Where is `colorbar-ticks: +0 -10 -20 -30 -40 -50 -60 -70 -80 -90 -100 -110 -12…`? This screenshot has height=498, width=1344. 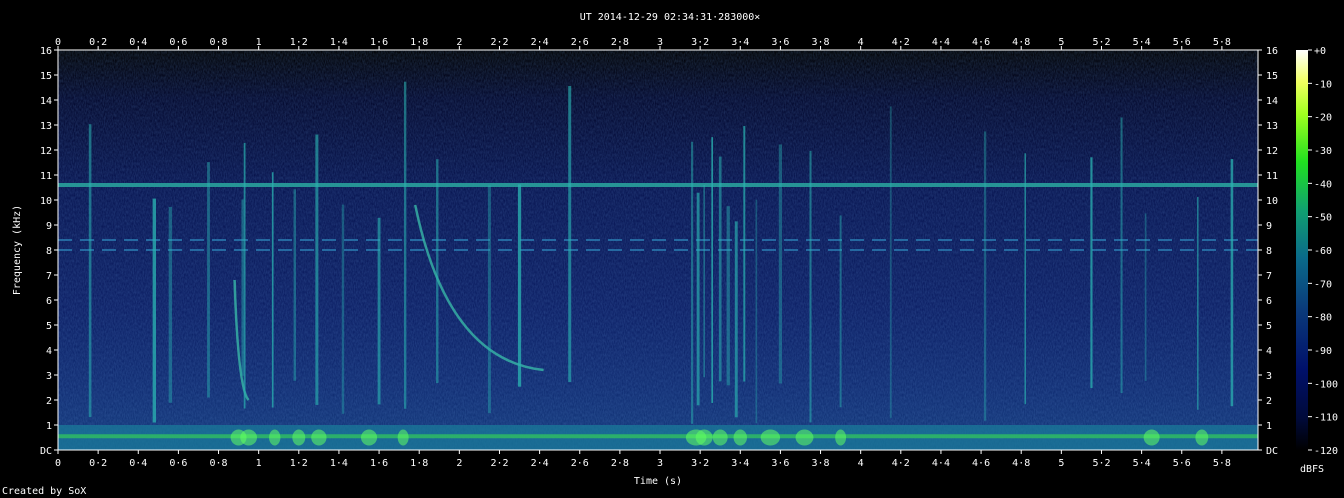 colorbar-ticks: +0 -10 -20 -30 -40 -50 -60 -70 -80 -90 -100 -110 -12… is located at coordinates (1323, 251).